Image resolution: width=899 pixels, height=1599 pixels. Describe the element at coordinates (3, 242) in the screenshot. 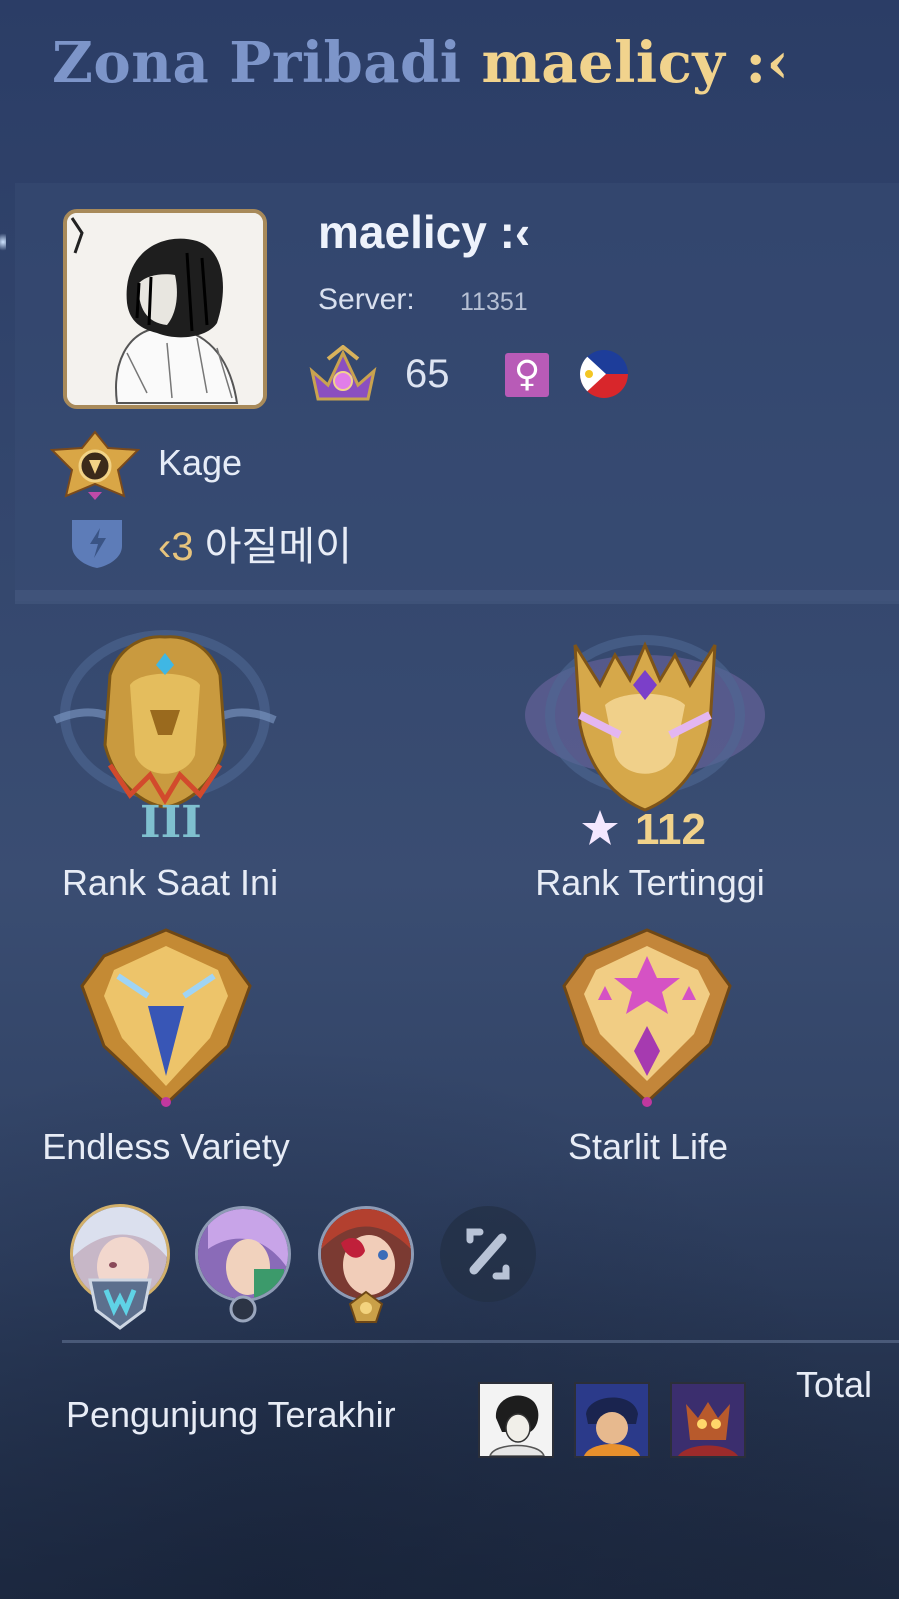

I see `edge-glow` at that location.